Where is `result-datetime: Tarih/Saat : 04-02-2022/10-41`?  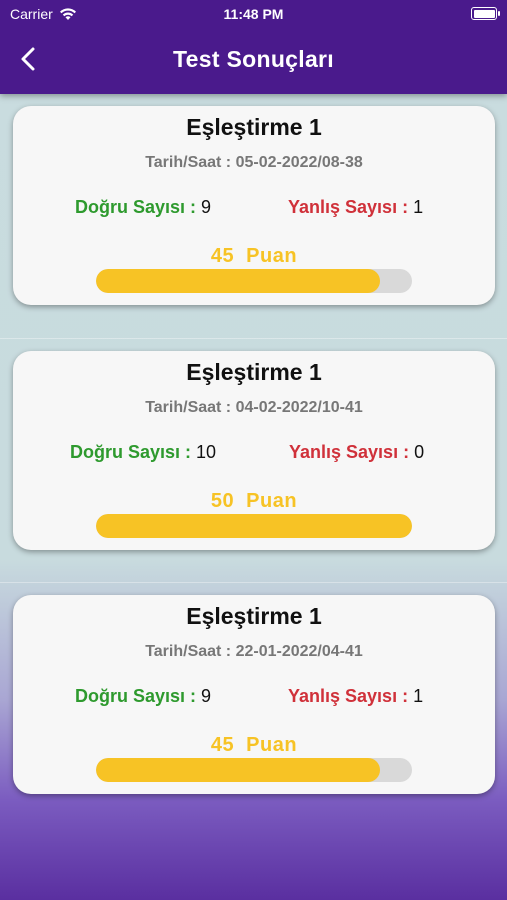
result-datetime: Tarih/Saat : 04-02-2022/10-41 is located at coordinates (254, 407).